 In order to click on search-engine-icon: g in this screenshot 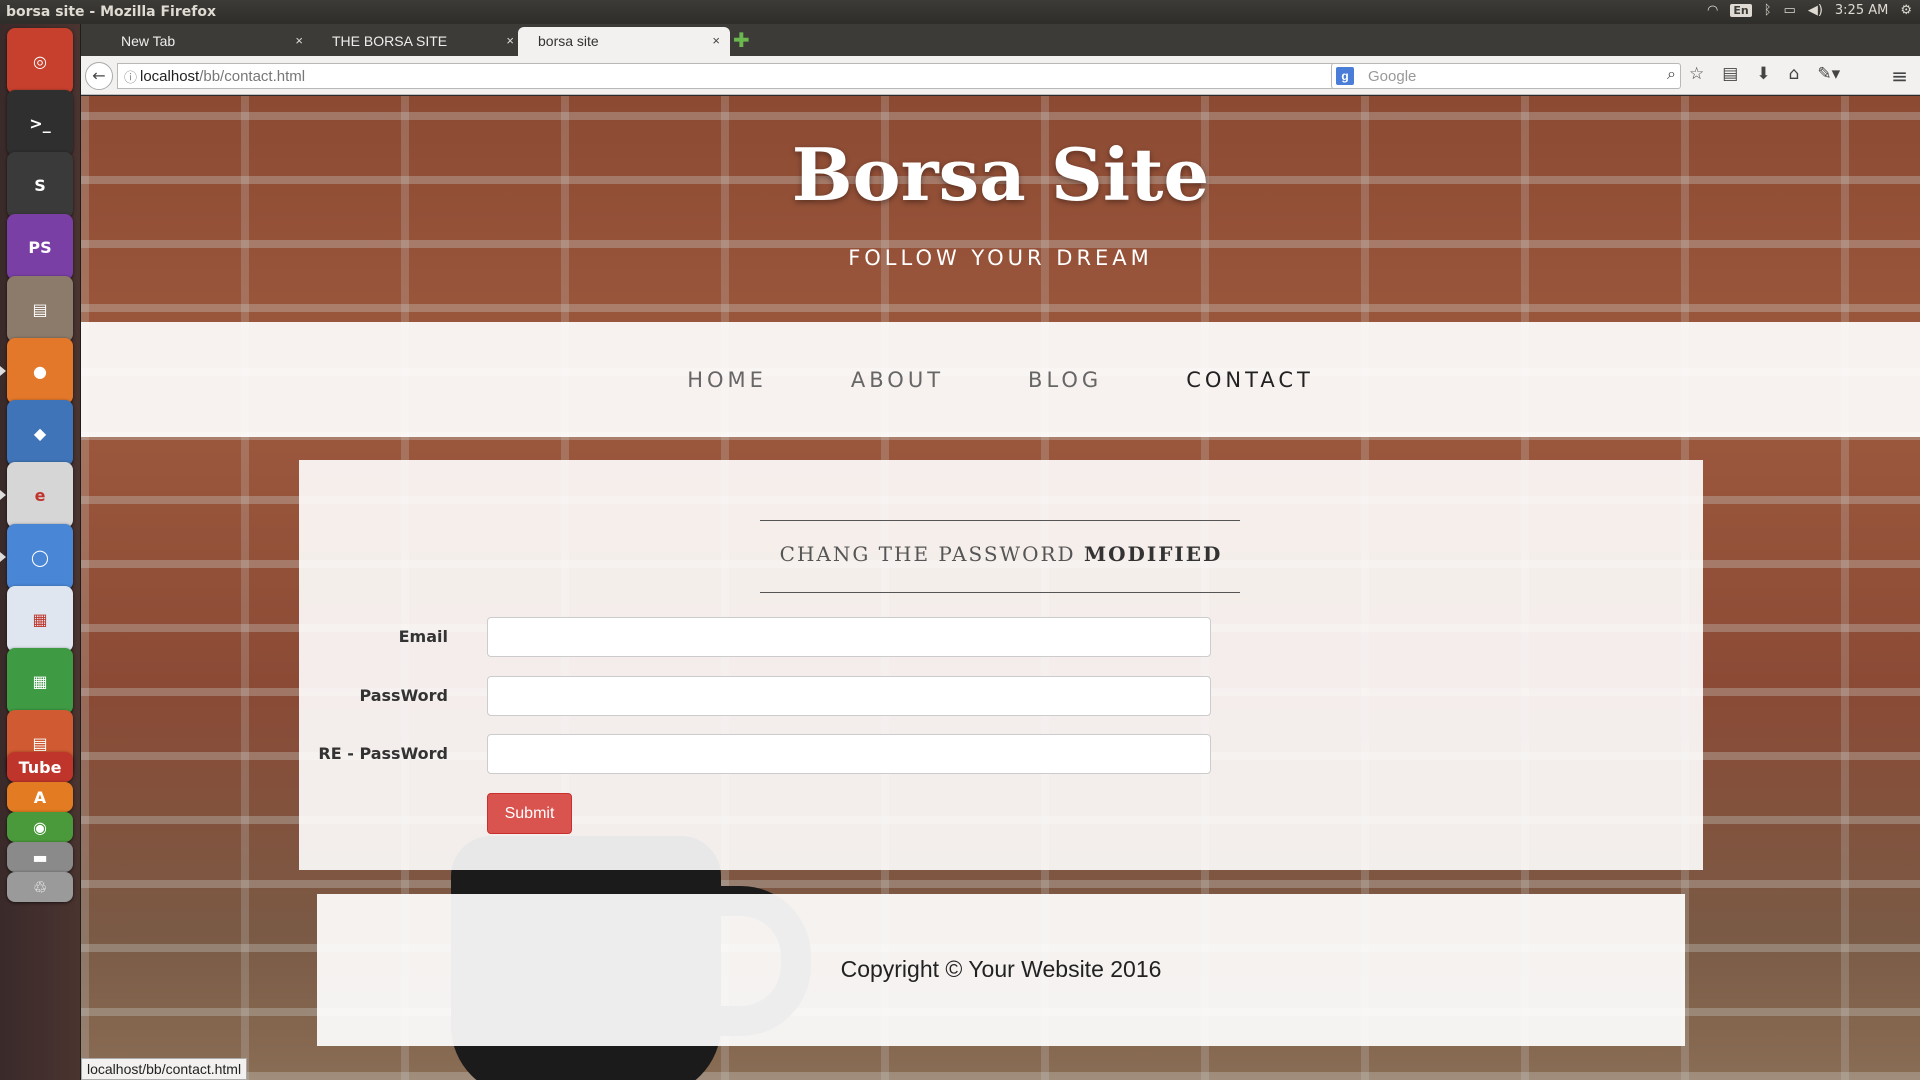, I will do `click(1345, 76)`.